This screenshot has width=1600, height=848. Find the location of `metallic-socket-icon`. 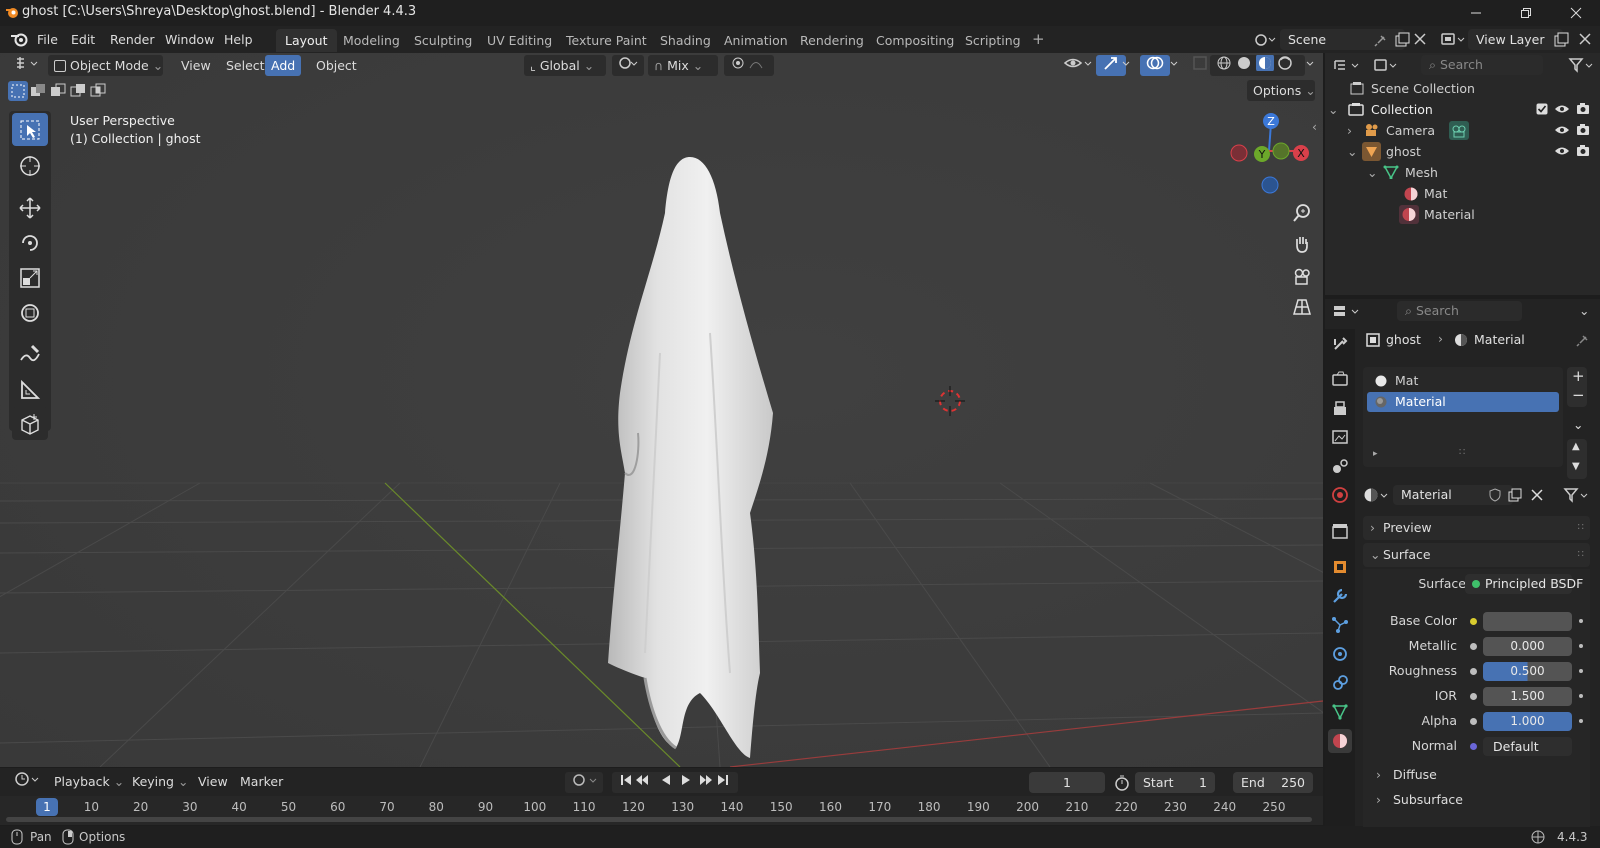

metallic-socket-icon is located at coordinates (1473, 646).